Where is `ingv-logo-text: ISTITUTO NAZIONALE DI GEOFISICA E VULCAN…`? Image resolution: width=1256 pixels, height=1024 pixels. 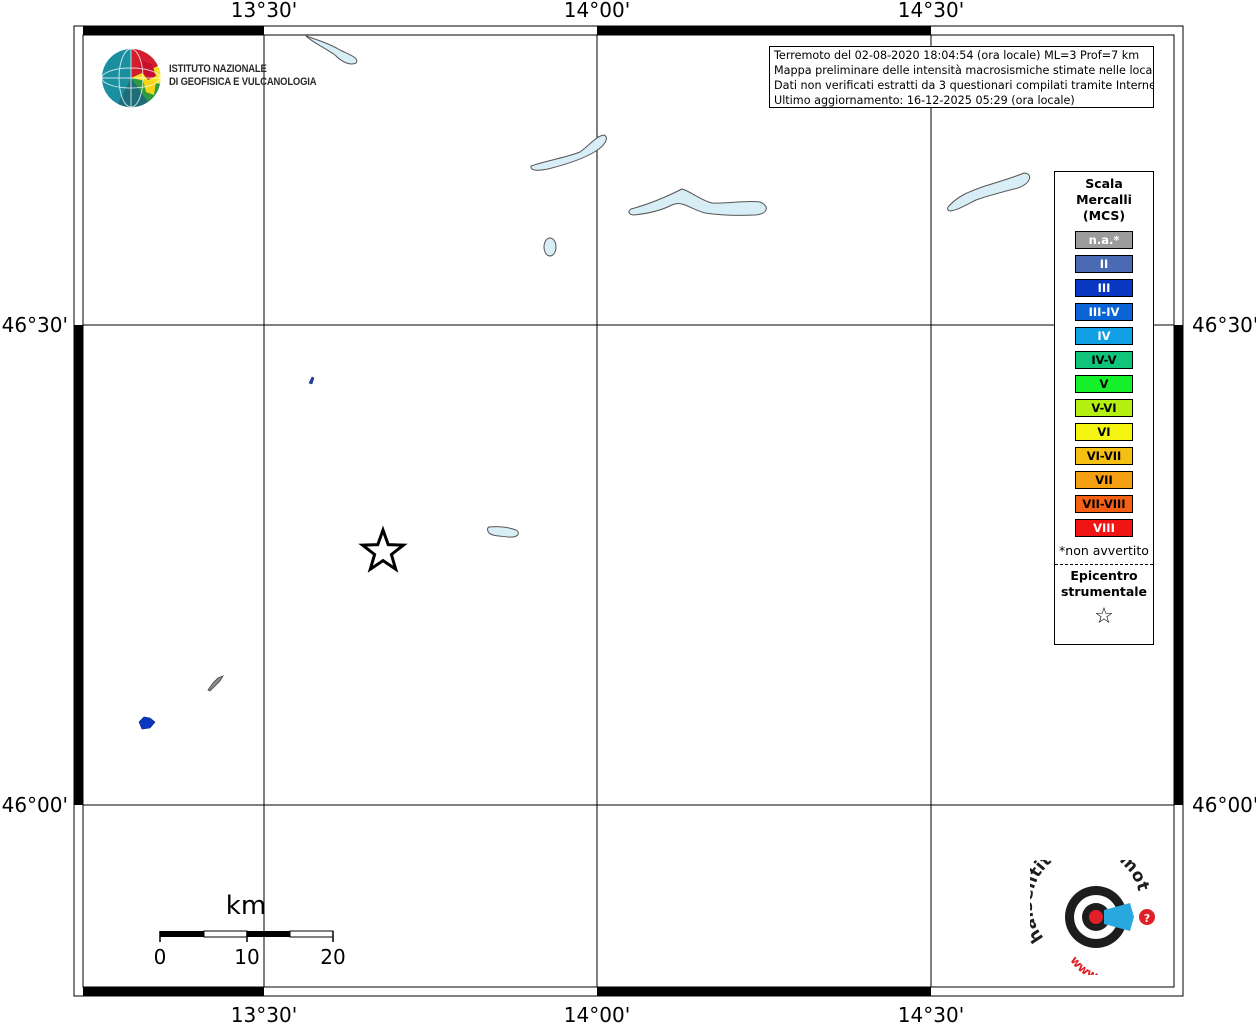
ingv-logo-text: ISTITUTO NAZIONALE DI GEOFISICA E VULCAN… is located at coordinates (243, 76).